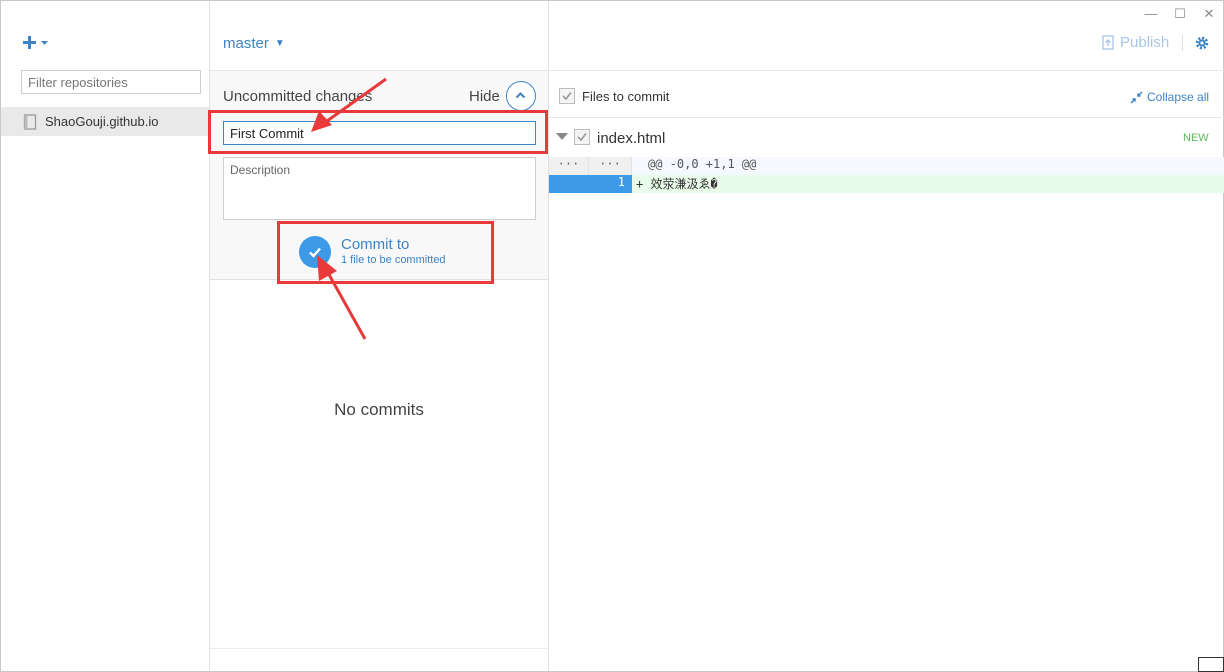 Image resolution: width=1224 pixels, height=672 pixels. I want to click on new-line-number: ···, so click(610, 166).